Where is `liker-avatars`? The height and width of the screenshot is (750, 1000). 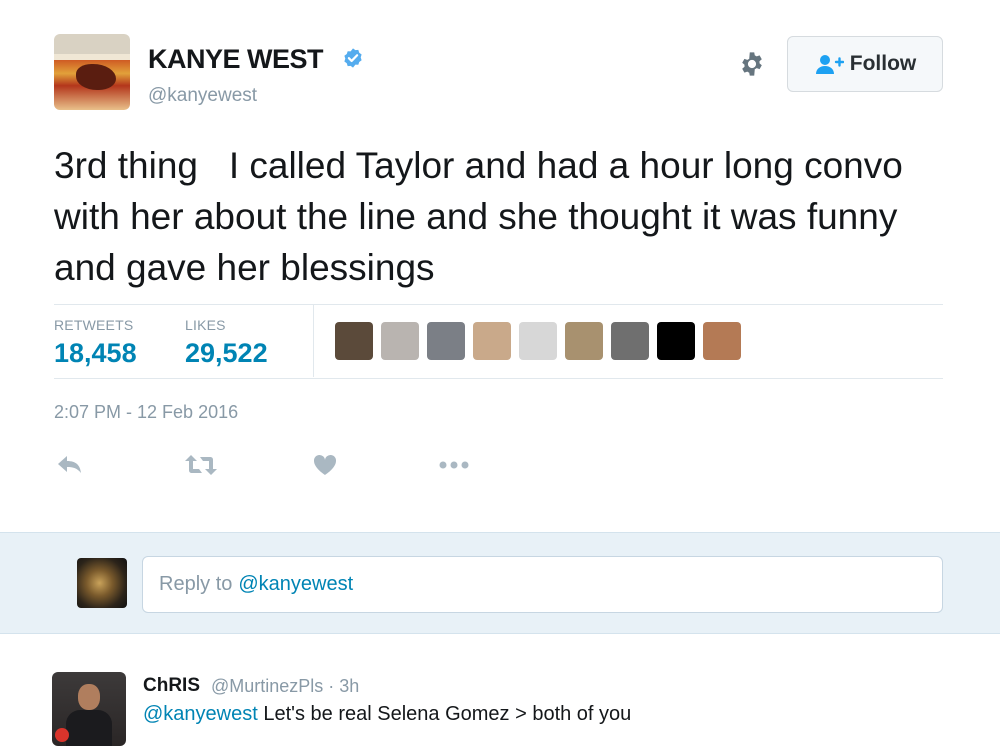
liker-avatars is located at coordinates (538, 341).